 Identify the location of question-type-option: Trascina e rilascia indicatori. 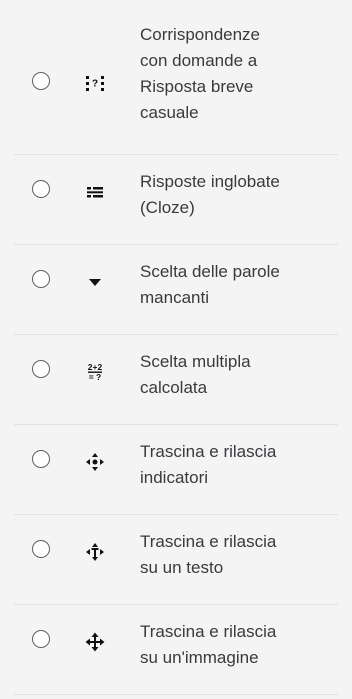
(176, 470).